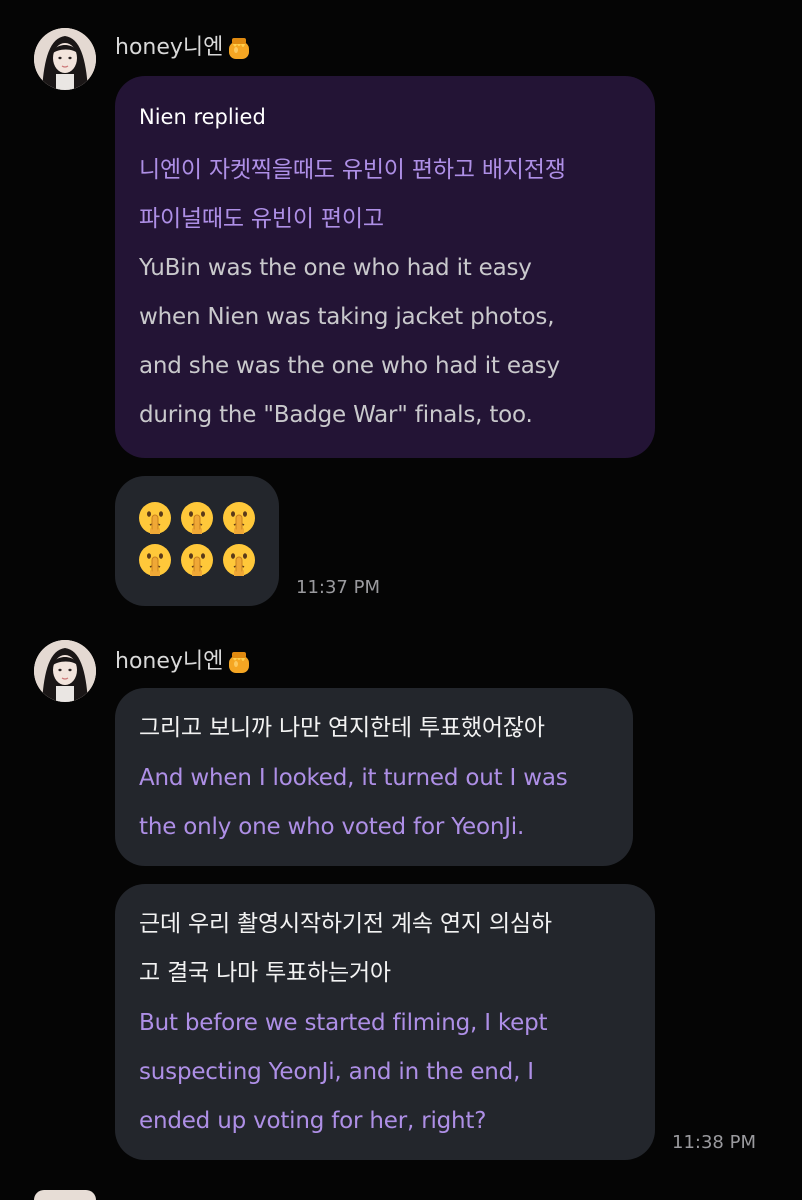  Describe the element at coordinates (336, 415) in the screenshot. I see `reply-english-line: during the "Badge War" finals, too.` at that location.